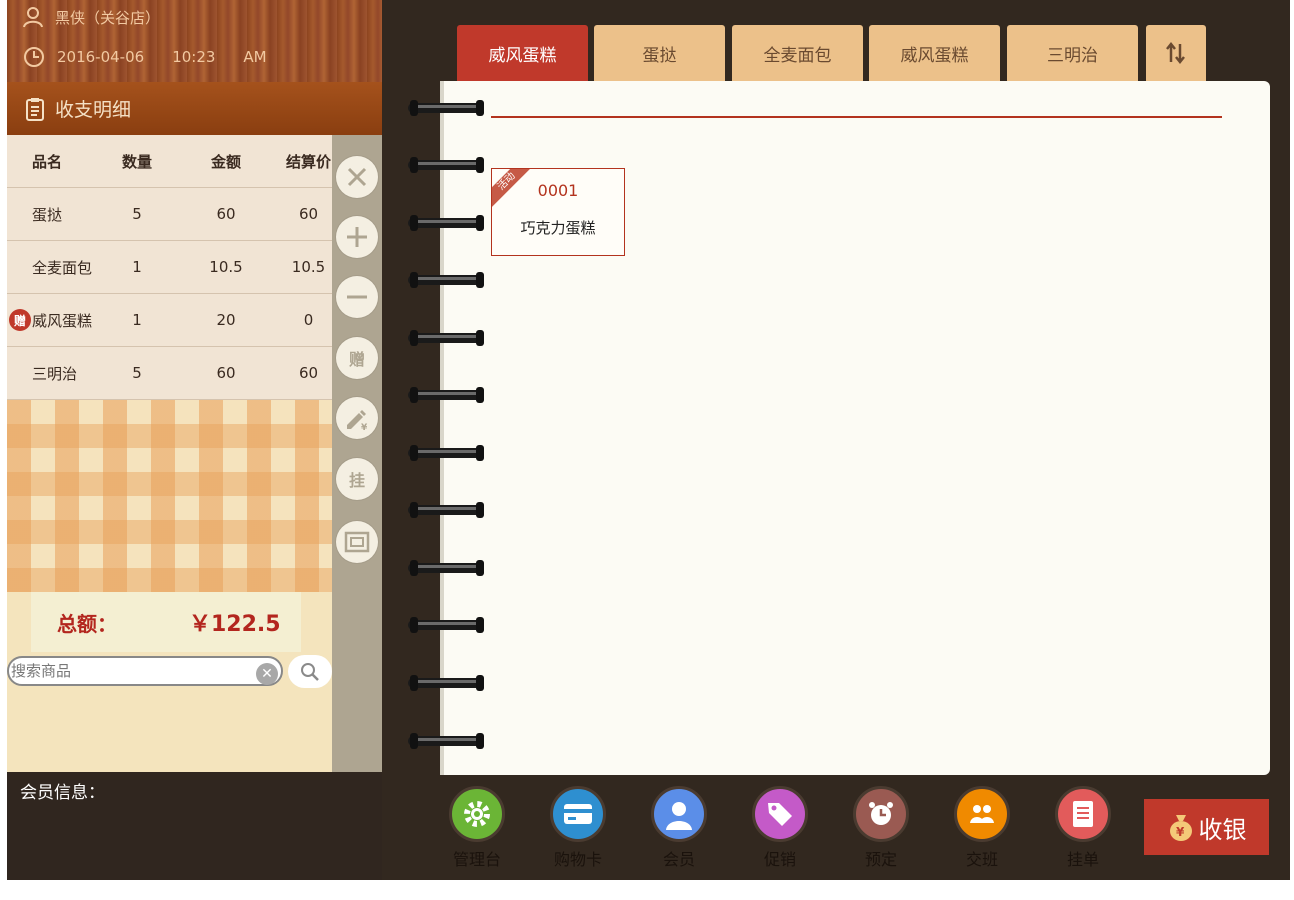 The height and width of the screenshot is (900, 1294). I want to click on search-button, so click(310, 671).